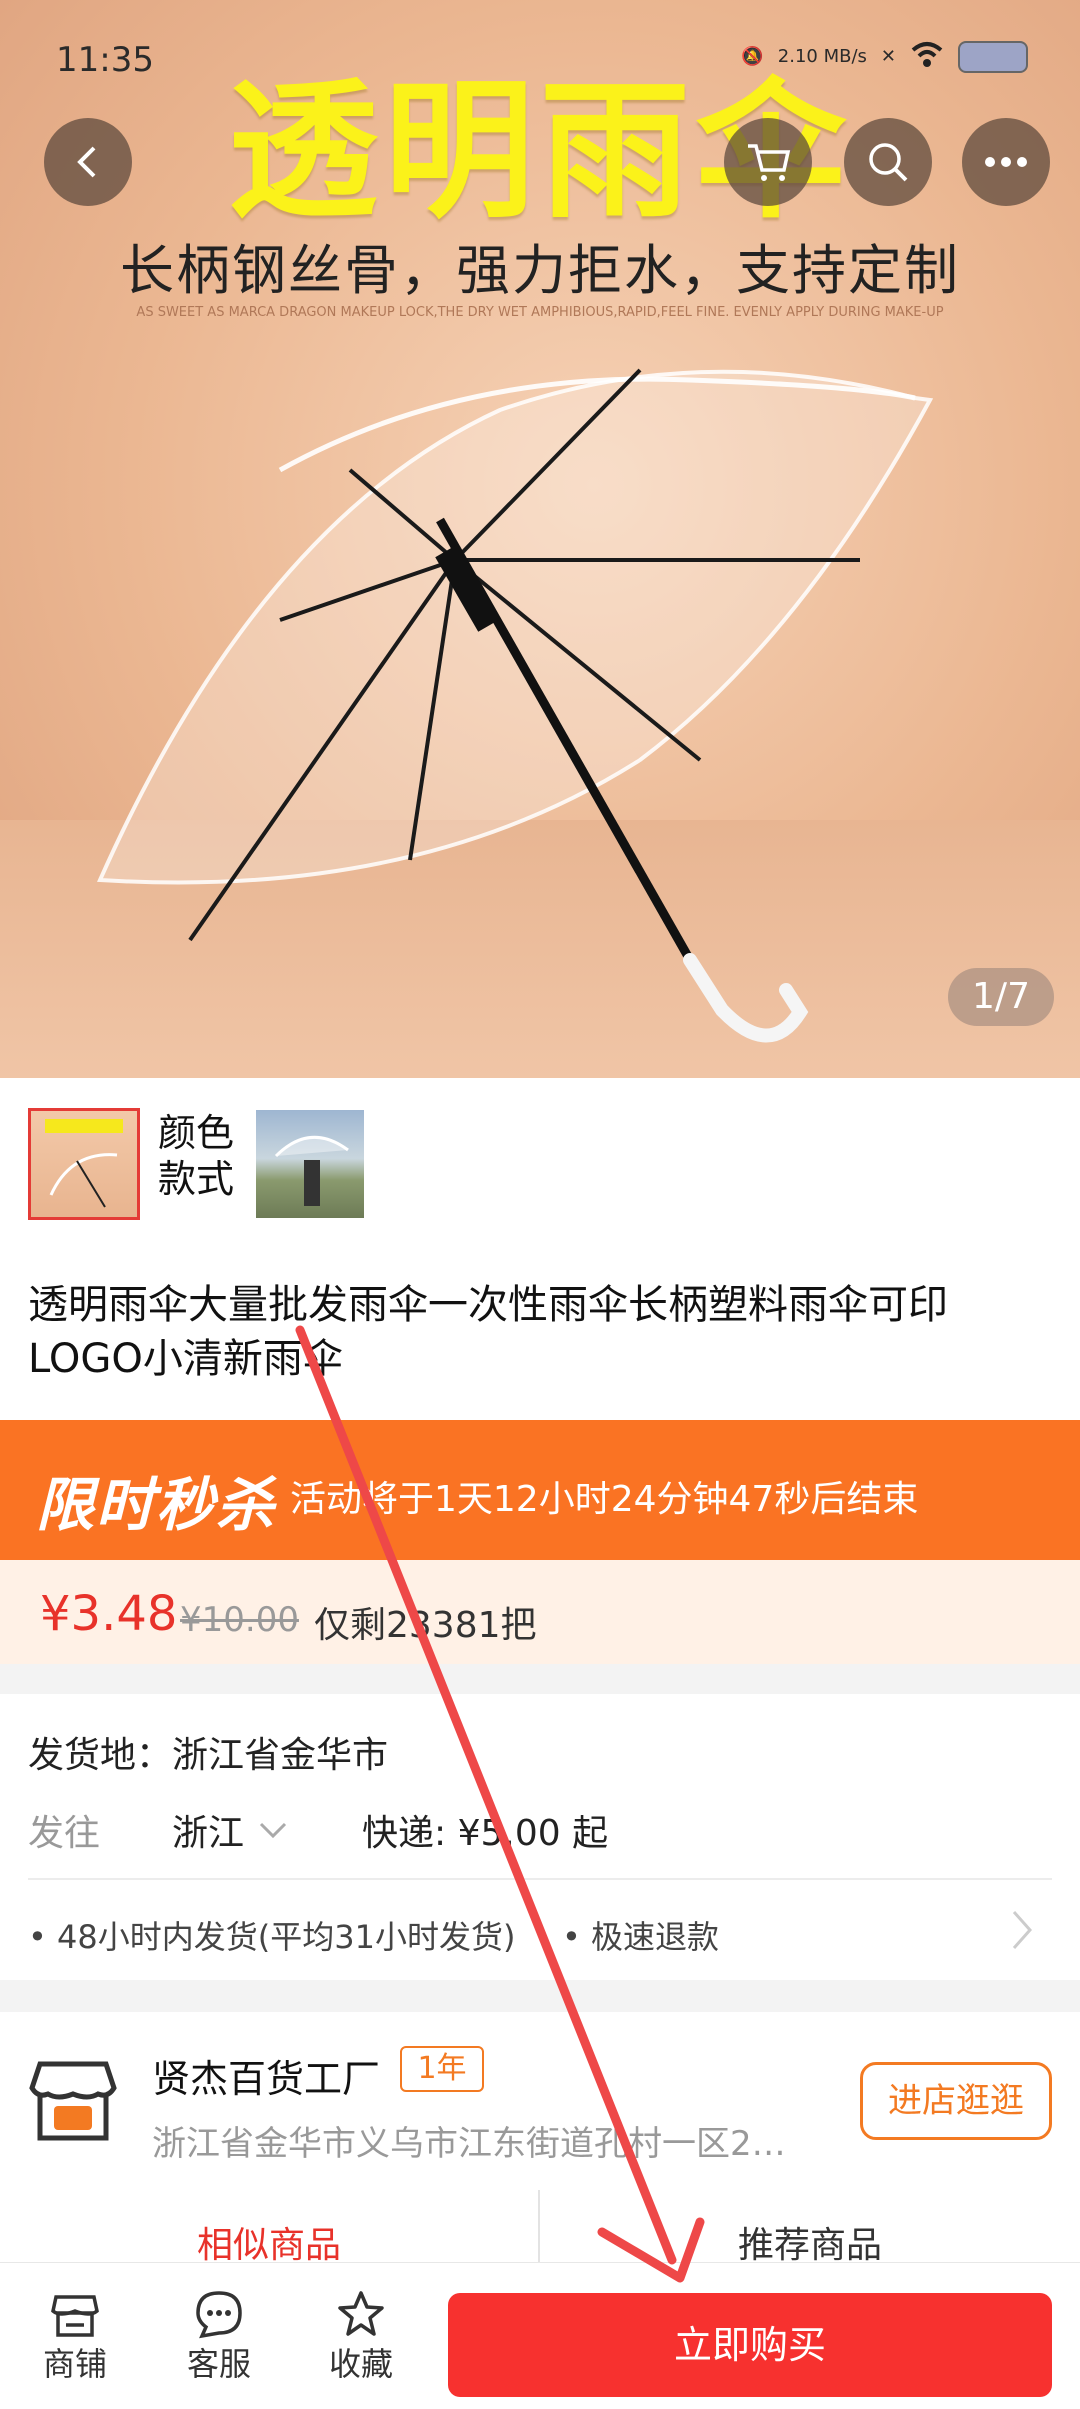 Image resolution: width=1080 pixels, height=2409 pixels. What do you see at coordinates (266, 2075) in the screenshot?
I see `store-name: 贤杰百货工厂` at bounding box center [266, 2075].